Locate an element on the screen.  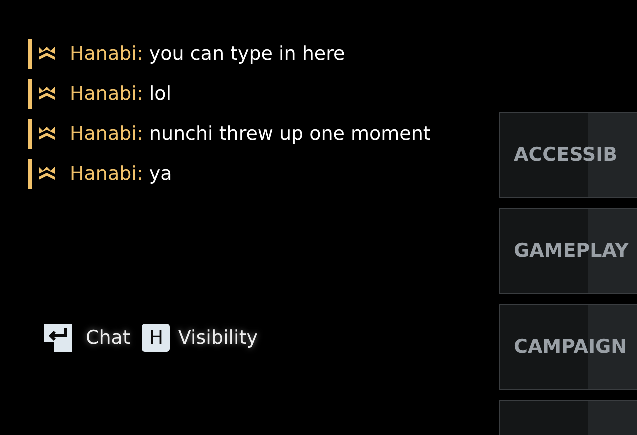
menu-button: GAMEPLAY is located at coordinates (568, 251).